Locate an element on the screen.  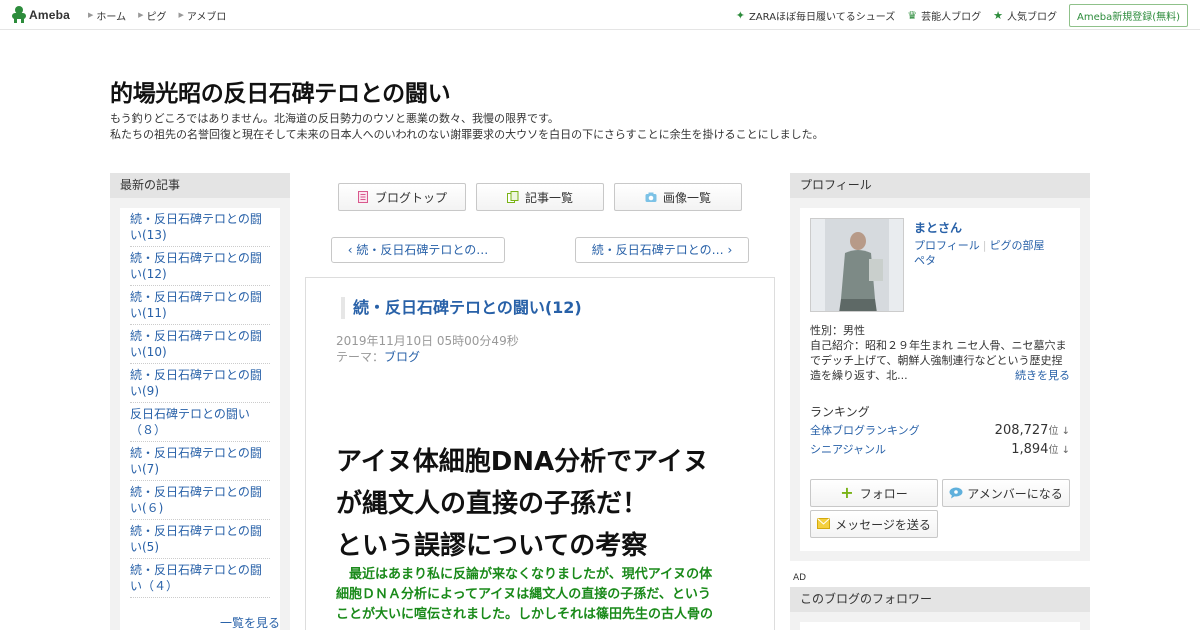
profile-avatar is located at coordinates (857, 265).